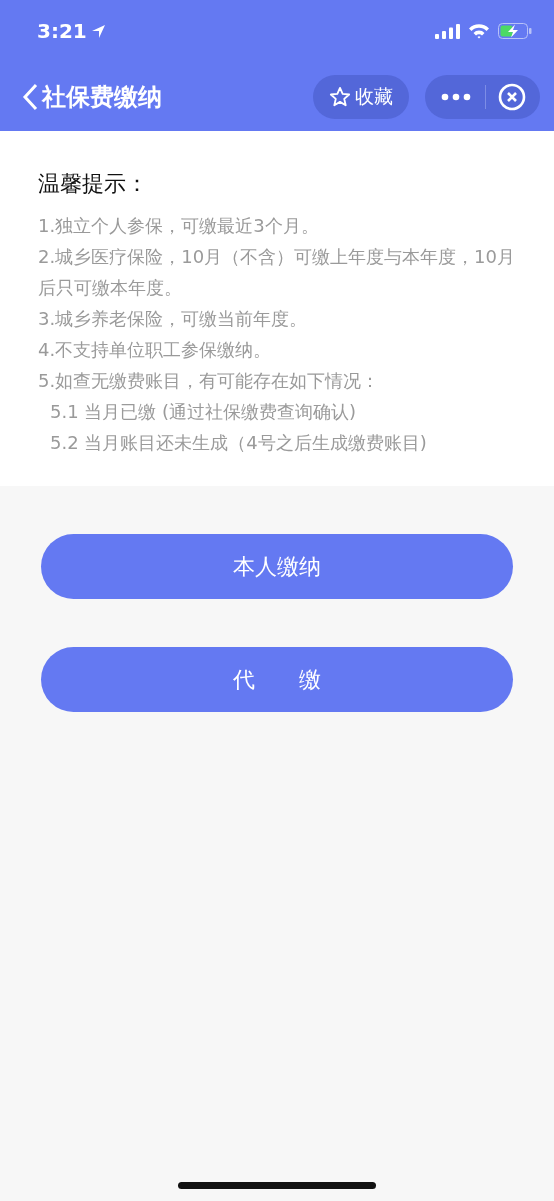  I want to click on payment-button: 本人缴纳, so click(277, 566).